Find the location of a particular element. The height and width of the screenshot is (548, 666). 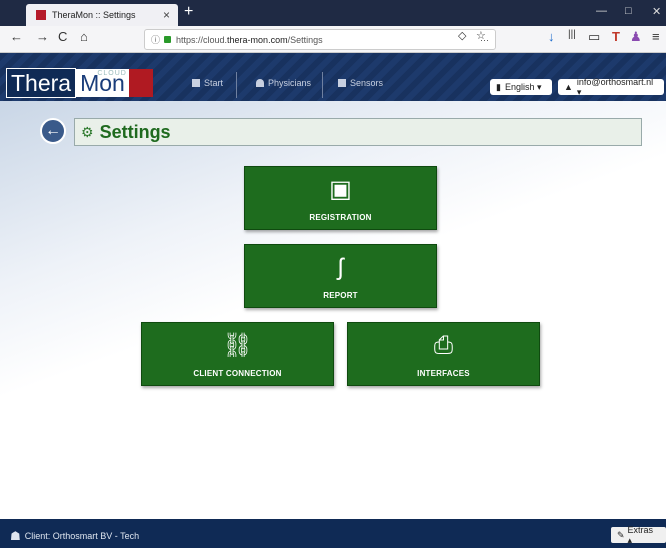

tile-label: REPORT is located at coordinates (340, 295).